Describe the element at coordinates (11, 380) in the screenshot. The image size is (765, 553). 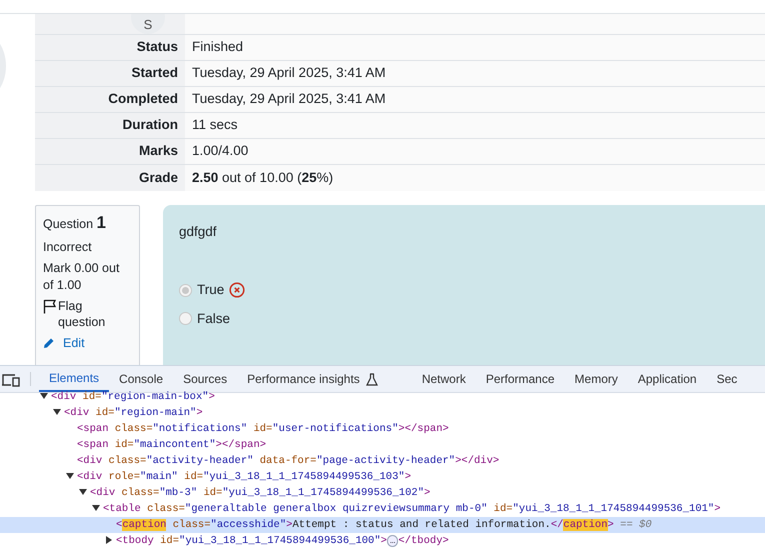
I see `device-toolbar-icon` at that location.